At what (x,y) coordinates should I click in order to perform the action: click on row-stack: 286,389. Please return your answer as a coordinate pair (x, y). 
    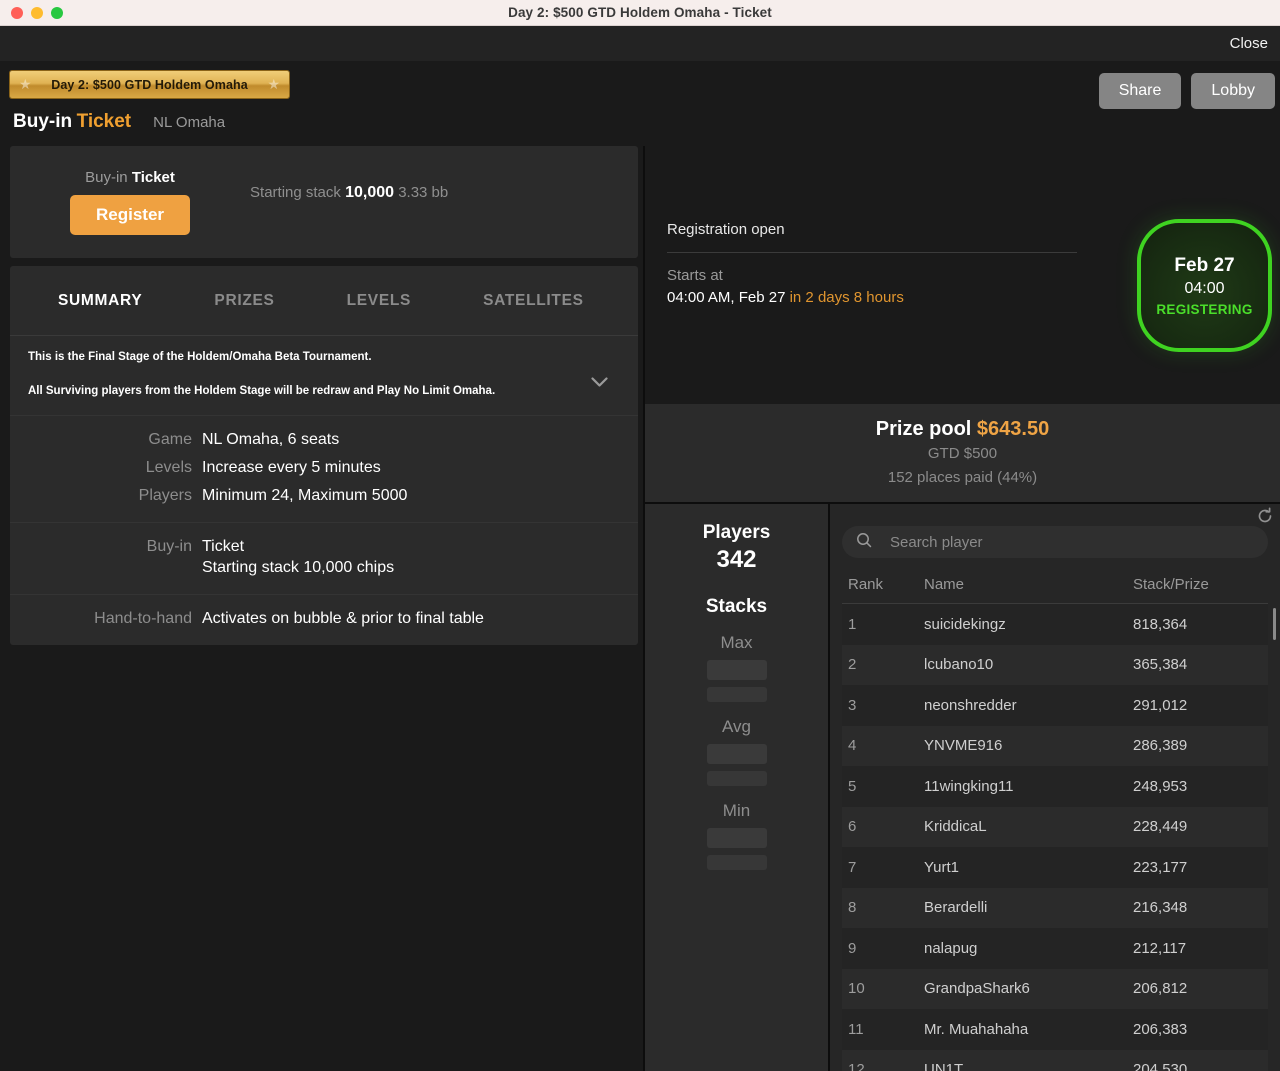
    Looking at the image, I should click on (1160, 746).